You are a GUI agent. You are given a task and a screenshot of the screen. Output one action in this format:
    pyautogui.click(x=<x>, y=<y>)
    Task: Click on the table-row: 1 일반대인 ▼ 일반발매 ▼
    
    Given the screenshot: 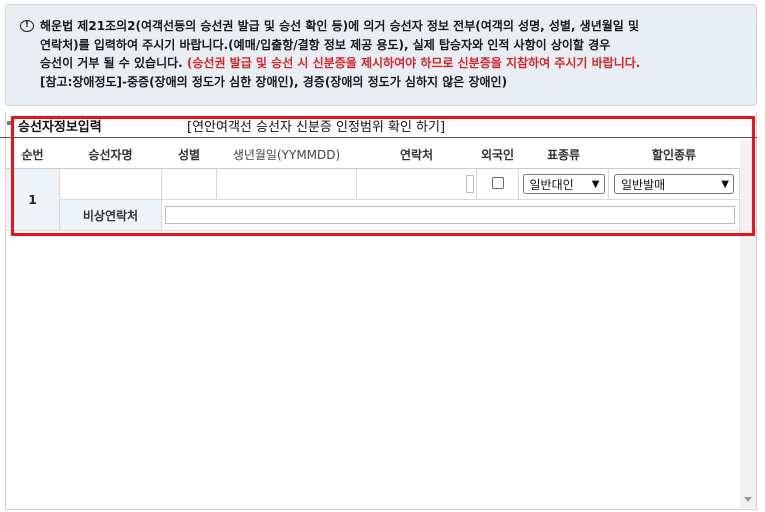 What is the action you would take?
    pyautogui.click(x=372, y=199)
    